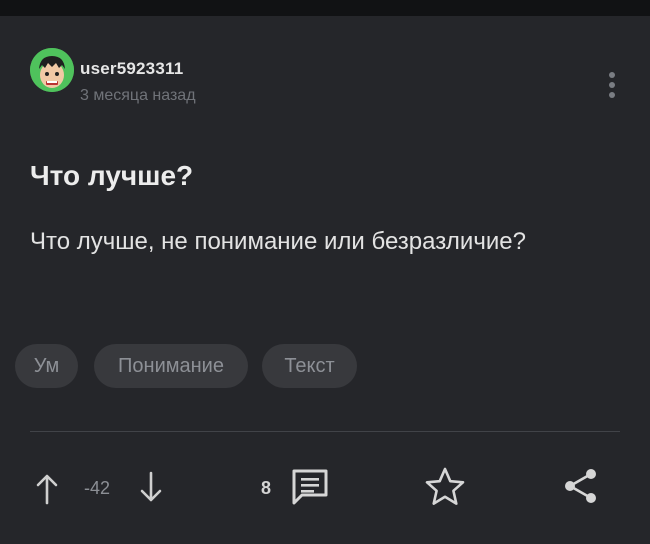  What do you see at coordinates (278, 241) in the screenshot?
I see `post-body: Что лучше, не понимание или безразличие?` at bounding box center [278, 241].